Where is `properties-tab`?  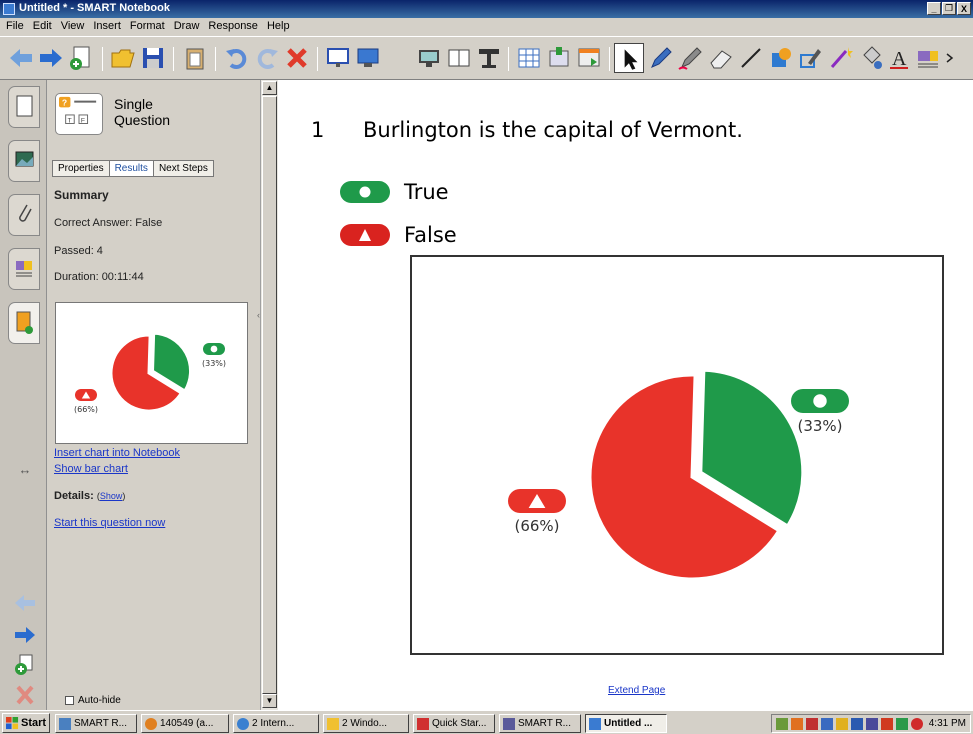 properties-tab is located at coordinates (24, 269).